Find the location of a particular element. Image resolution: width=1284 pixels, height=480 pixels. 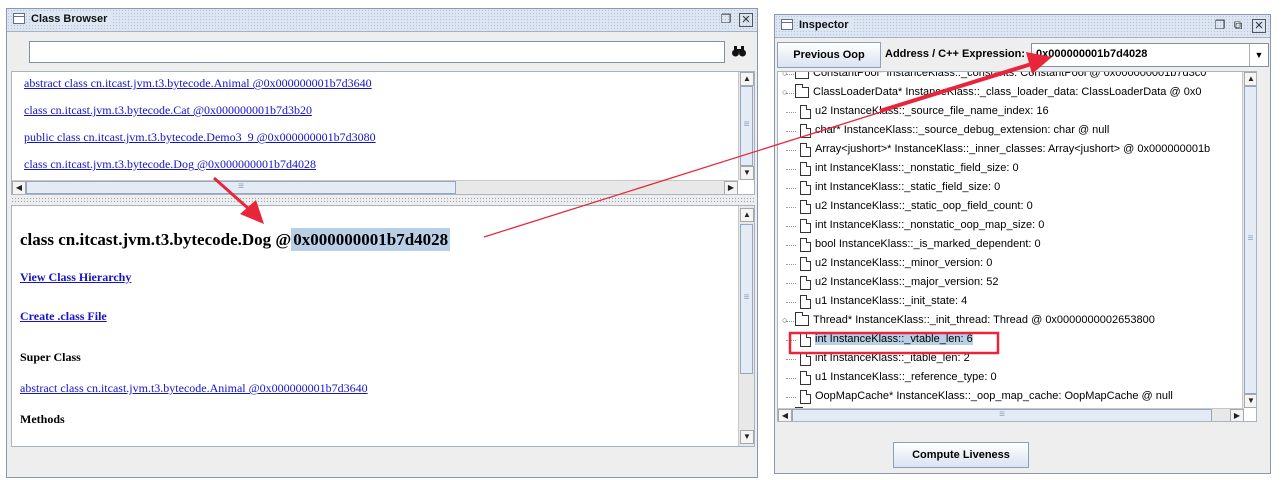

class-browser-title: Class Browser is located at coordinates (71, 19).